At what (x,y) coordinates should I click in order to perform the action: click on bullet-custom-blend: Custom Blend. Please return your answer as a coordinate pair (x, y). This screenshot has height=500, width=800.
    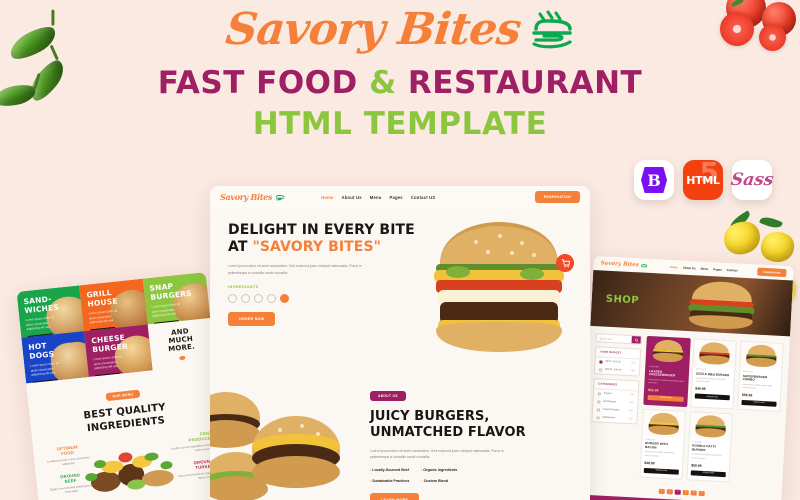
    Looking at the image, I should click on (434, 481).